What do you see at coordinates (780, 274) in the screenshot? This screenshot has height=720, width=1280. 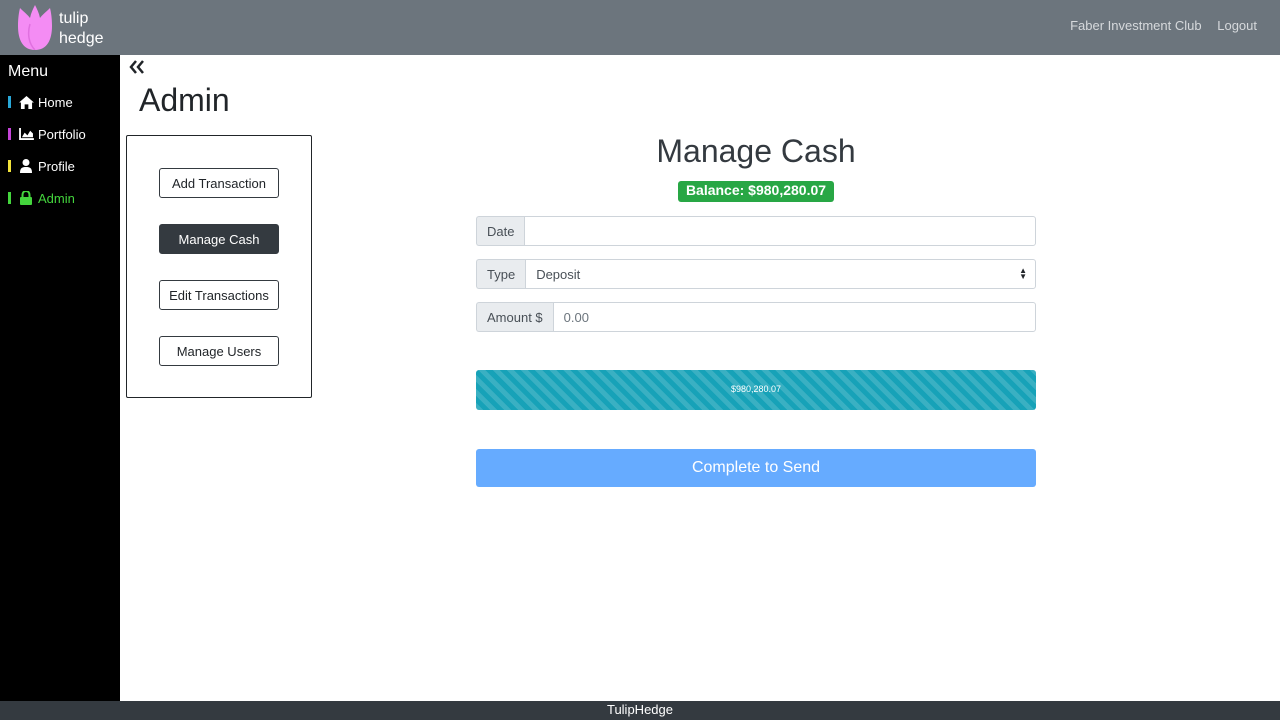 I see `type-select: Deposit ▲ ▼` at bounding box center [780, 274].